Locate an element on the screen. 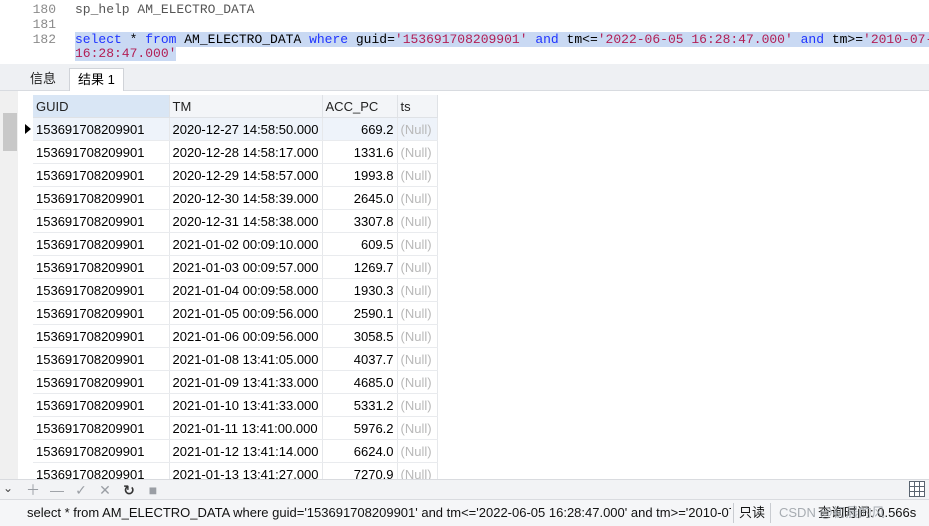 The height and width of the screenshot is (526, 929). cell-acc-pc: 5331.2 is located at coordinates (360, 405).